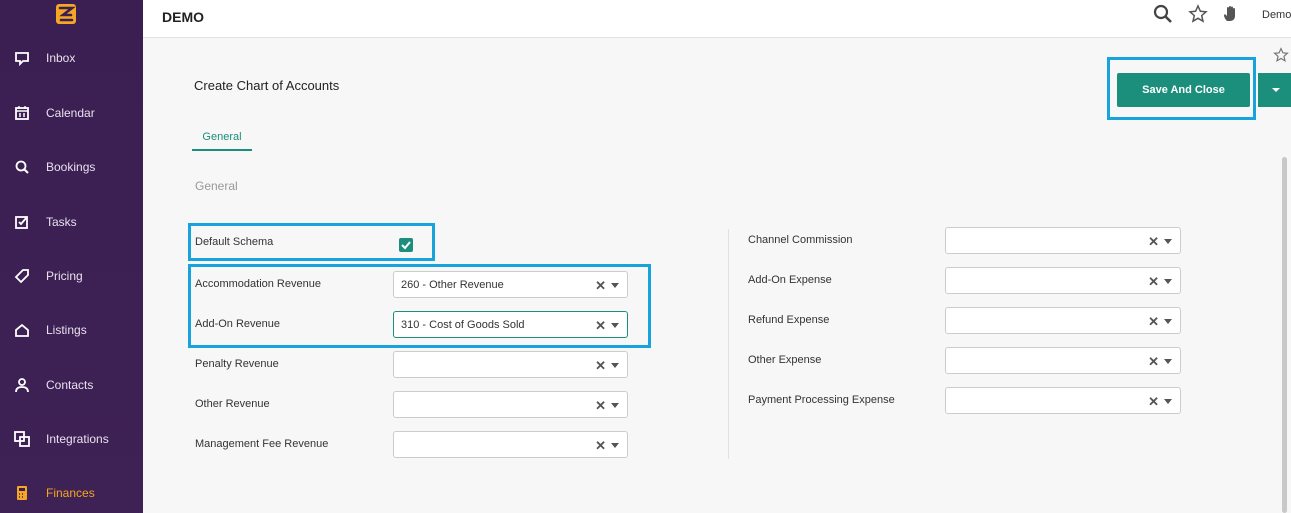 This screenshot has height=513, width=1291. I want to click on calculator-icon, so click(22, 493).